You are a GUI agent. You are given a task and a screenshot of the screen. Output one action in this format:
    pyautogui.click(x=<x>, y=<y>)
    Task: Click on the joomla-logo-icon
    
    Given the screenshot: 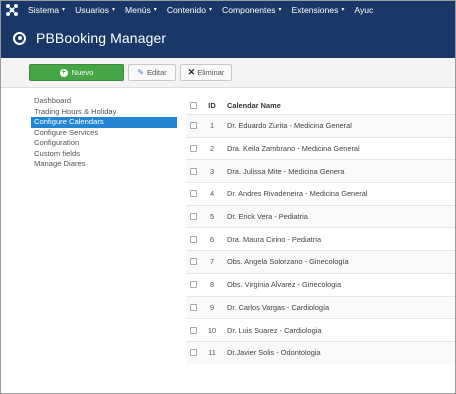 What is the action you would take?
    pyautogui.click(x=12, y=10)
    